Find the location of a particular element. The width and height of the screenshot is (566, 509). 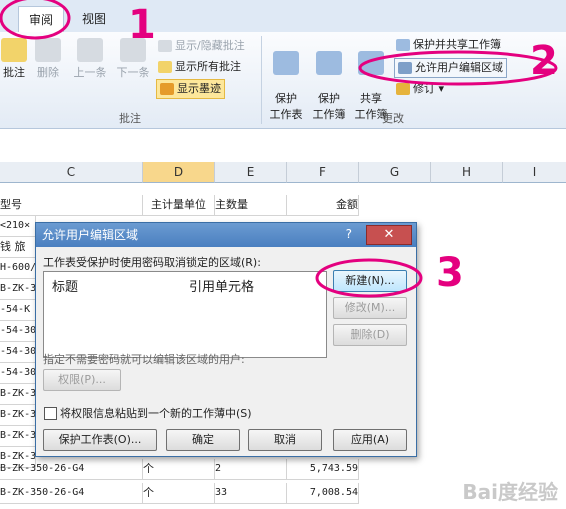

annotation-number: 3 is located at coordinates (450, 273).